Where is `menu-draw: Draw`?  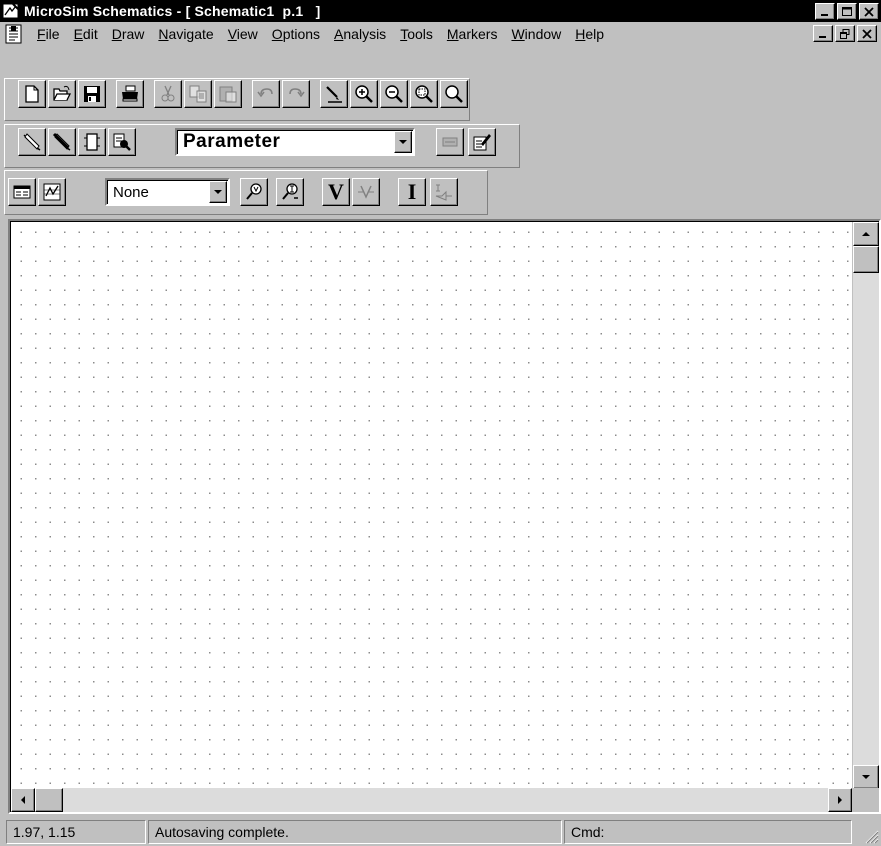
menu-draw: Draw is located at coordinates (128, 34).